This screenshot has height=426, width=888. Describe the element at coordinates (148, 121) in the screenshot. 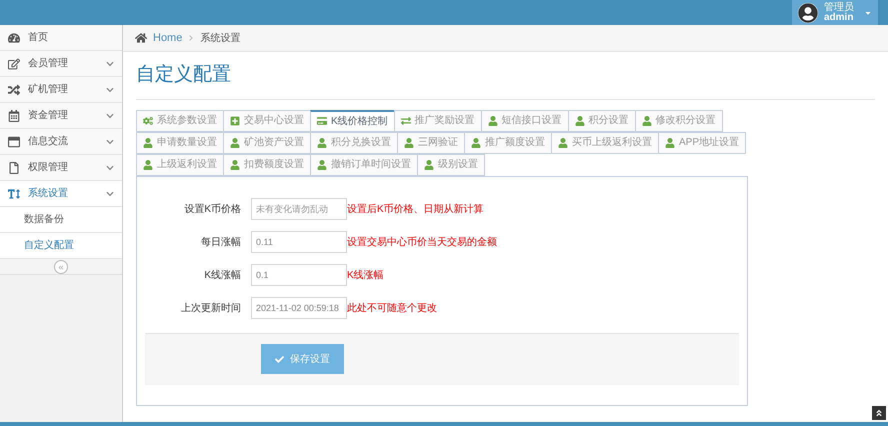

I see `cogs-icon` at that location.